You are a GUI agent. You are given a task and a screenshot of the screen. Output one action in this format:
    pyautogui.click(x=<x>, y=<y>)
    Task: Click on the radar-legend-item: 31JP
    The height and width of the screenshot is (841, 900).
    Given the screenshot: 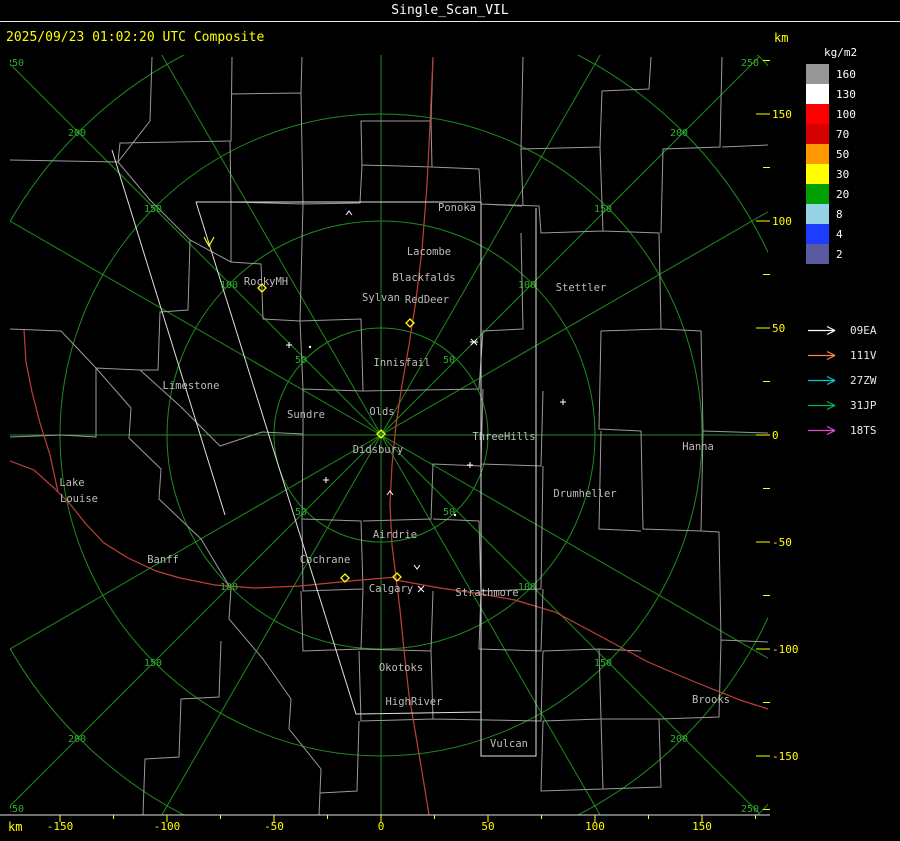 What is the action you would take?
    pyautogui.click(x=841, y=405)
    